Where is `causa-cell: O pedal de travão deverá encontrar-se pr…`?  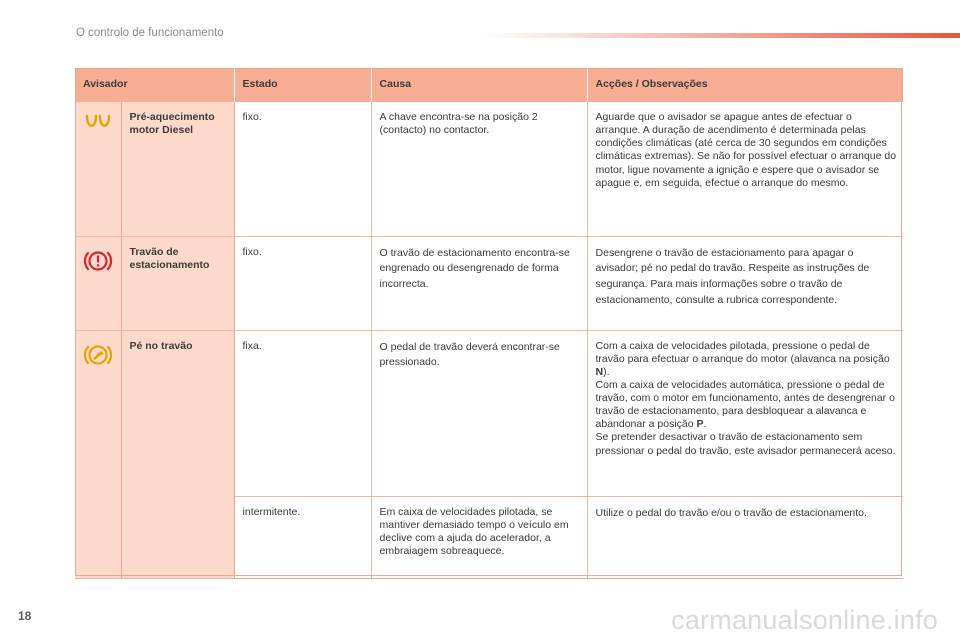 causa-cell: O pedal de travão deverá encontrar-se pr… is located at coordinates (479, 413).